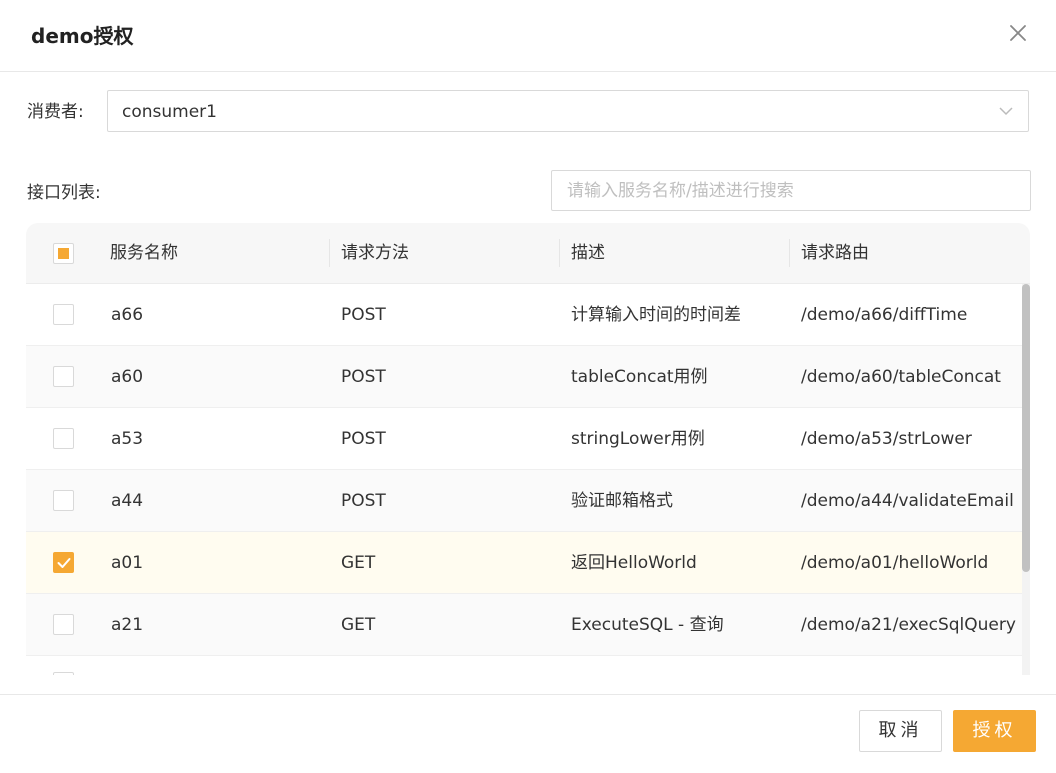  I want to click on table-row-partial, so click(524, 665).